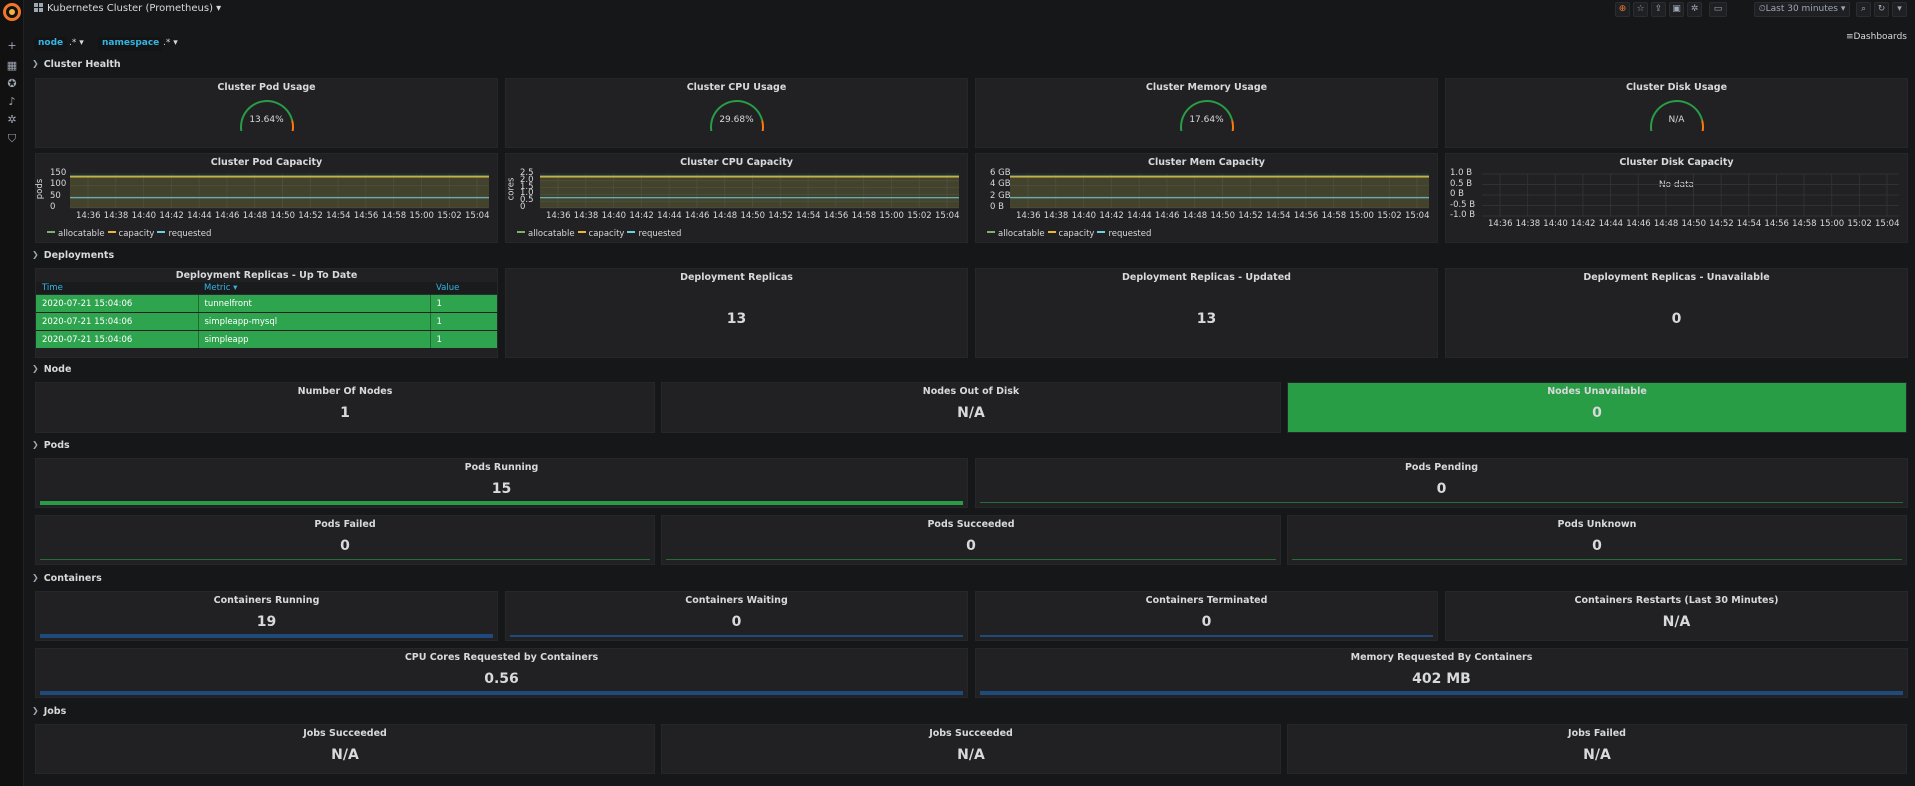 The height and width of the screenshot is (786, 1915). What do you see at coordinates (501, 483) in the screenshot?
I see `panel-pods-running: Pods Running 15` at bounding box center [501, 483].